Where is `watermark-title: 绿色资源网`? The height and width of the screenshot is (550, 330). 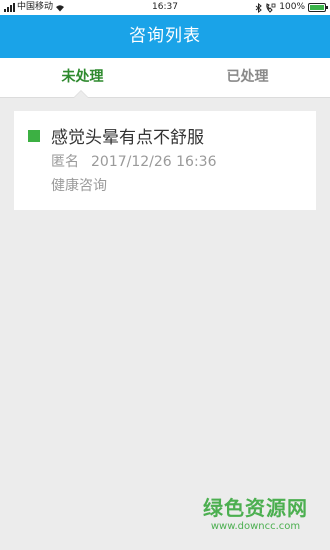 watermark-title: 绿色资源网 is located at coordinates (255, 508).